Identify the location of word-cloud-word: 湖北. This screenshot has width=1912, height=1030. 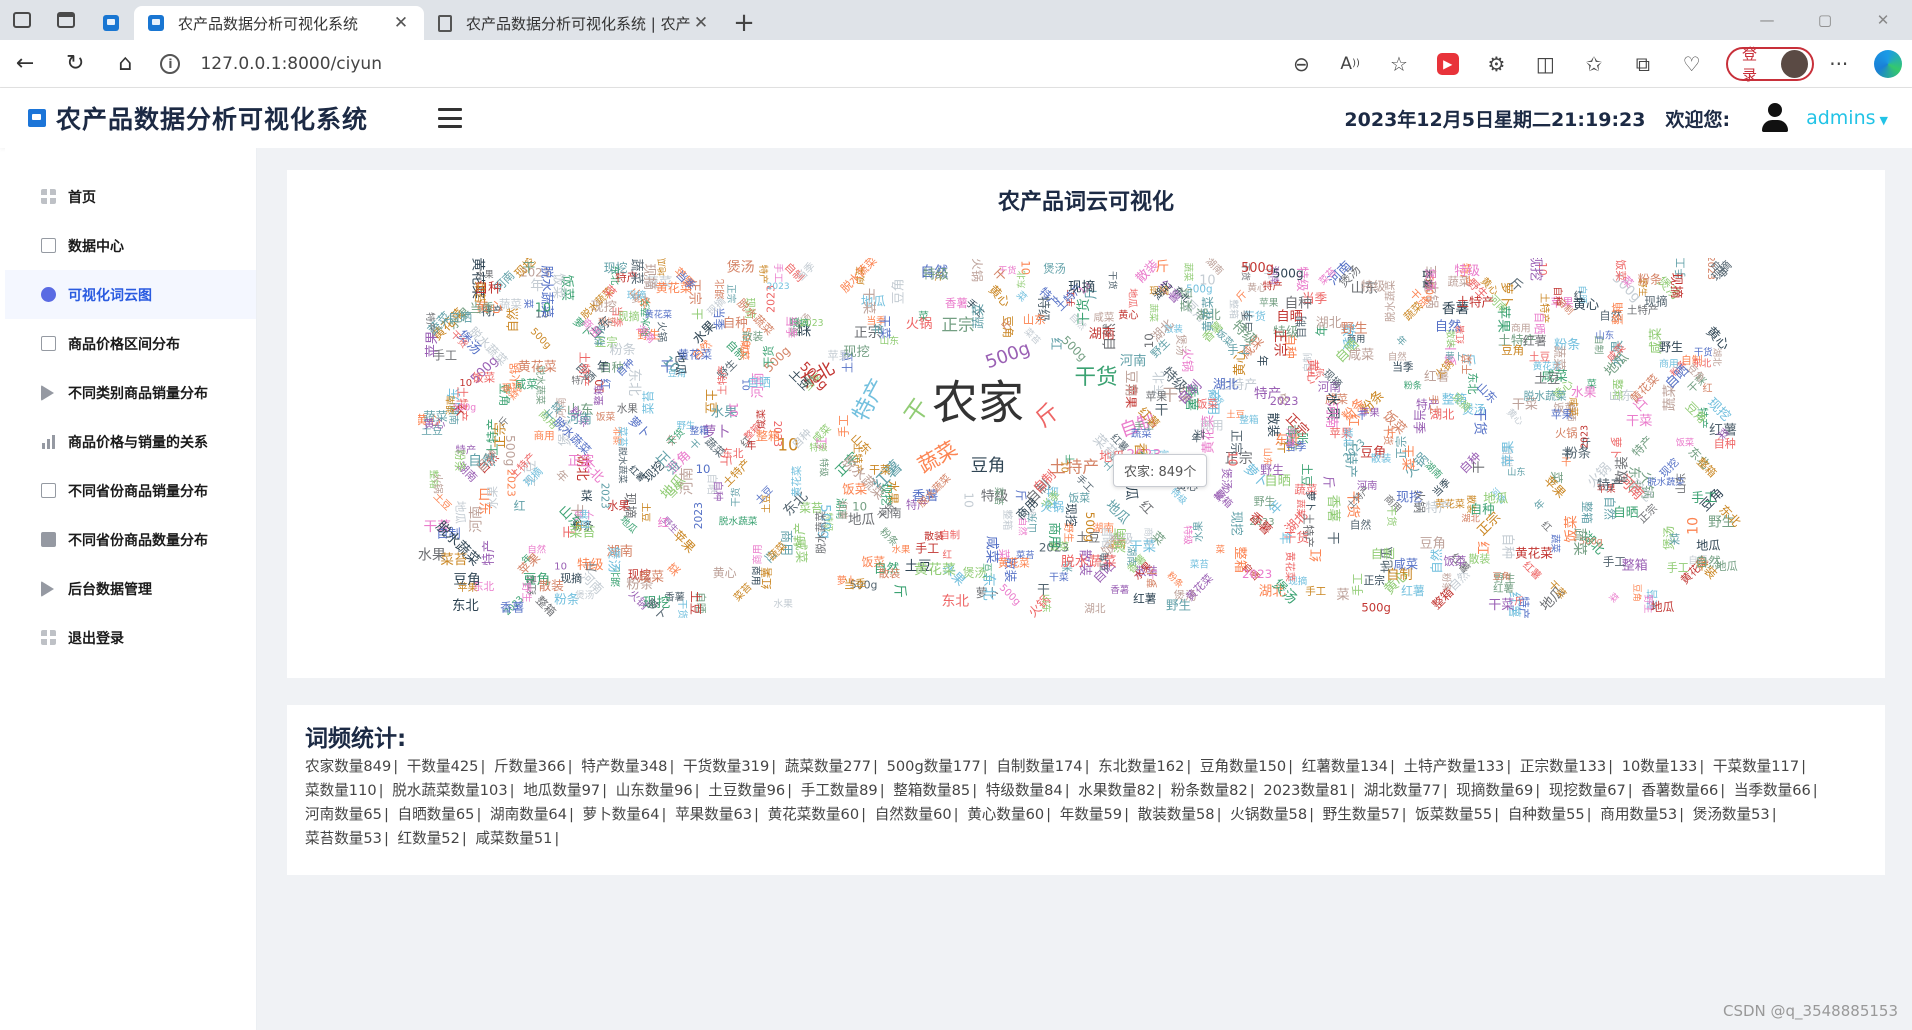
(1347, 437).